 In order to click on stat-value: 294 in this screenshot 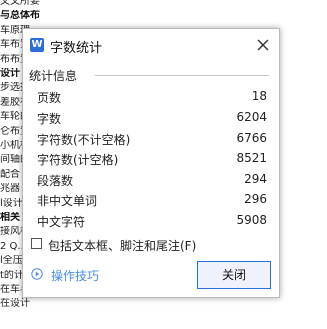, I will do `click(255, 179)`.